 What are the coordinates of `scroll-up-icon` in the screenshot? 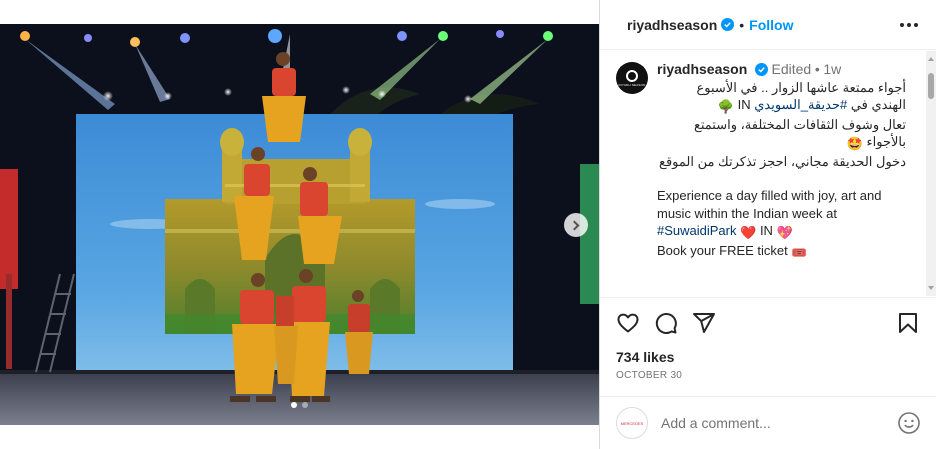 It's located at (931, 59).